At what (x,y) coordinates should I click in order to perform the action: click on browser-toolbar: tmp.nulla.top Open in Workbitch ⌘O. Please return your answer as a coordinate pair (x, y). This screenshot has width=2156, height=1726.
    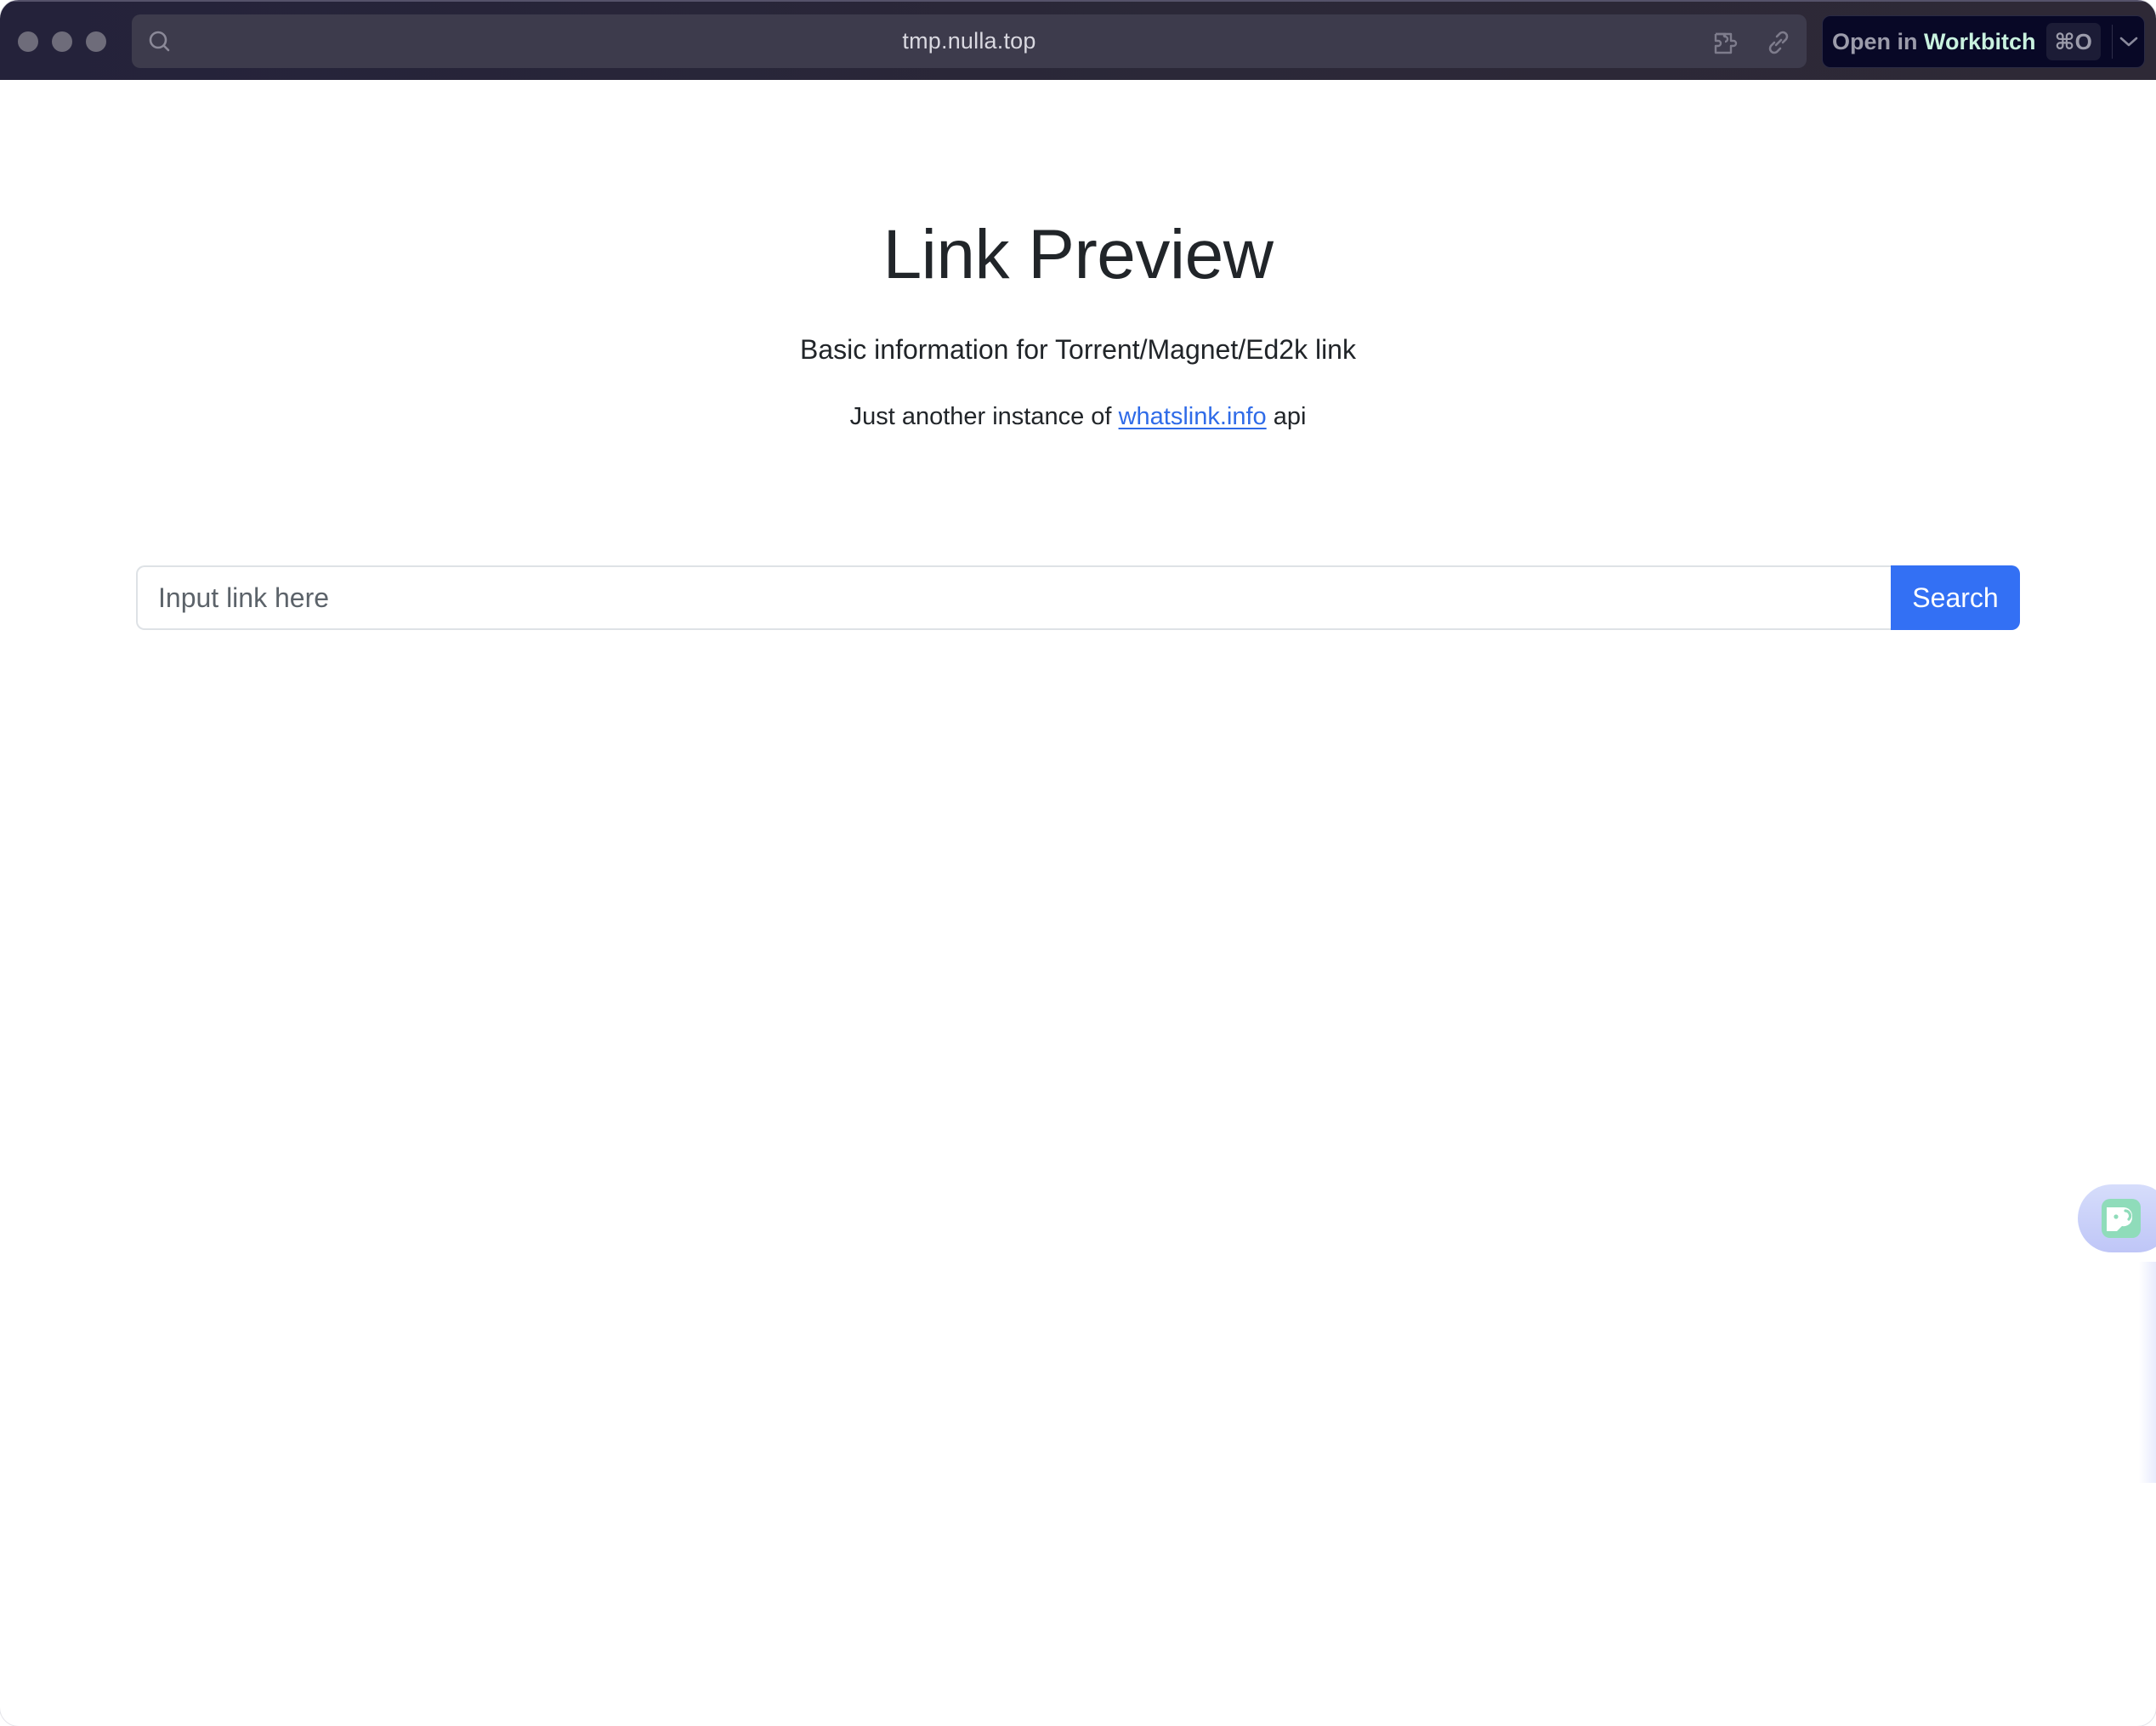
    Looking at the image, I should click on (1078, 40).